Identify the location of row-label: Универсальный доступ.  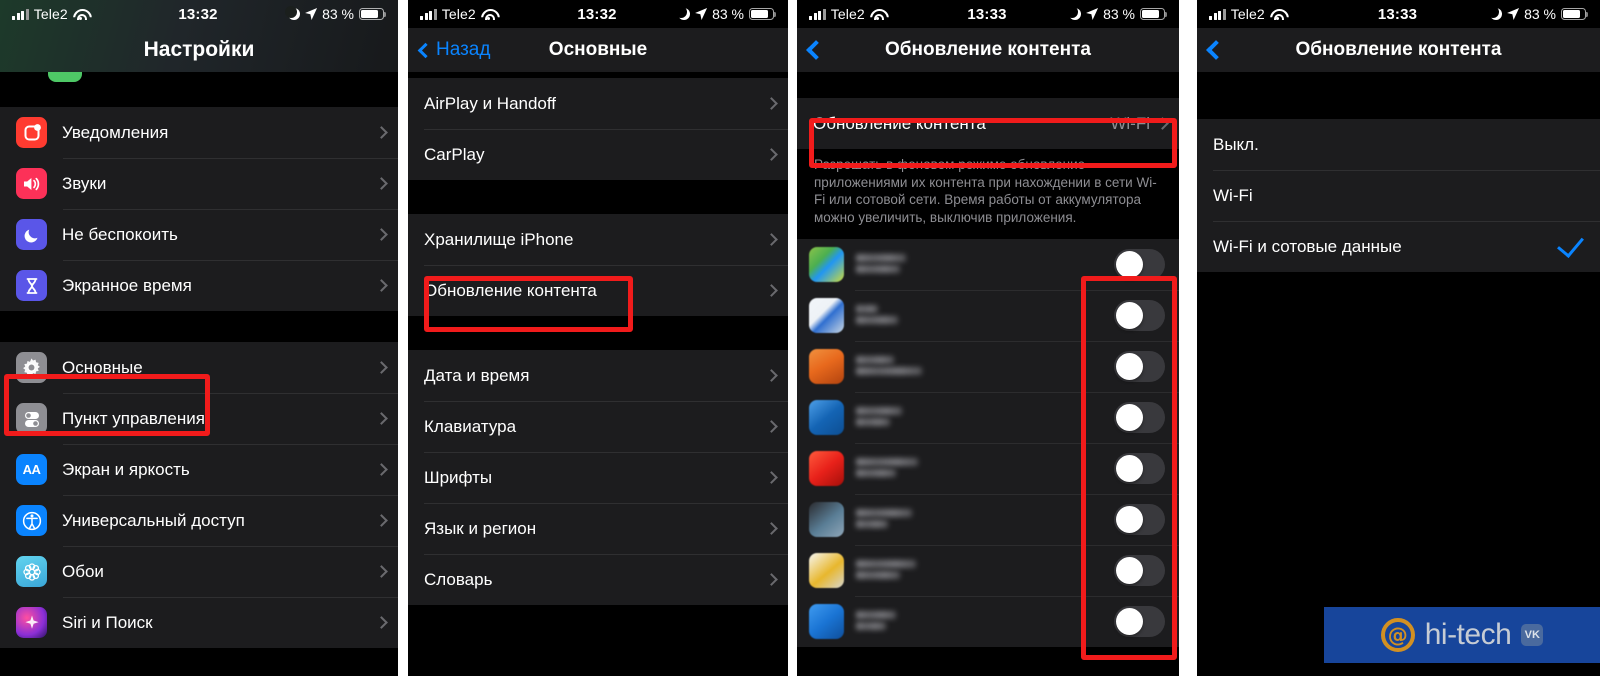
(153, 520).